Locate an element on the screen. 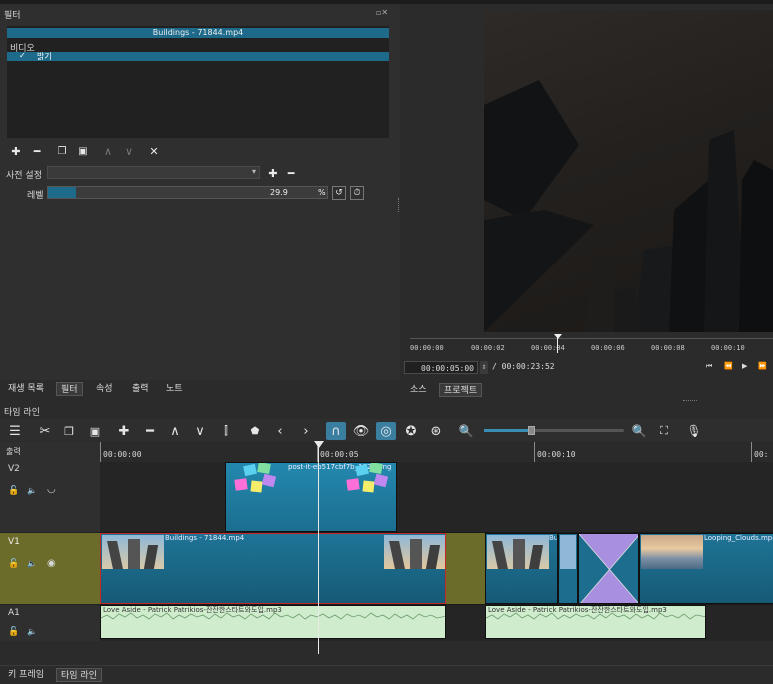 The height and width of the screenshot is (684, 773). output-header: 출력 is located at coordinates (50, 452).